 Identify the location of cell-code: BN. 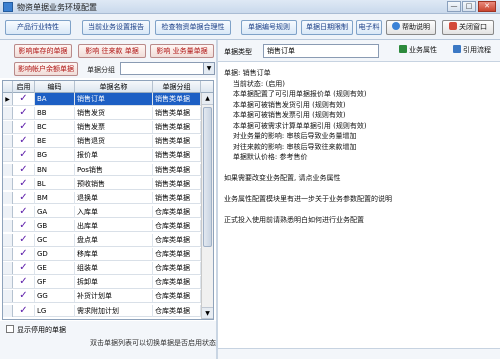
(55, 169).